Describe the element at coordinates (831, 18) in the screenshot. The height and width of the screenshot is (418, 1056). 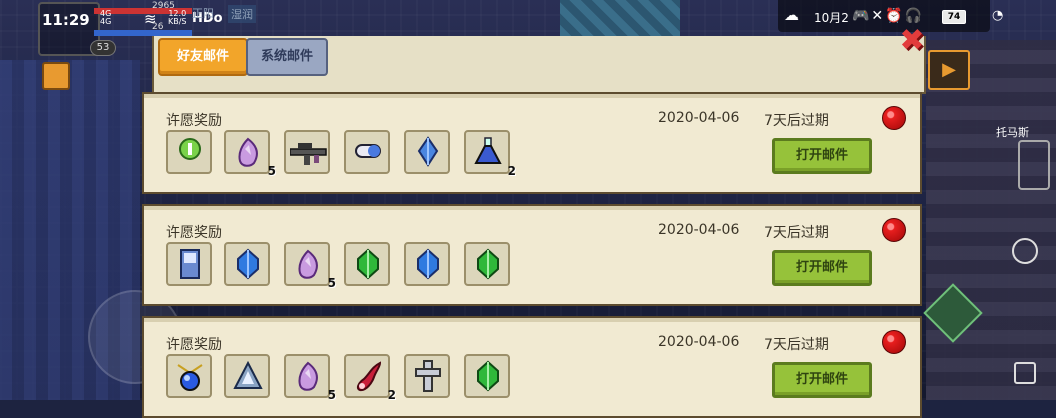
I see `status-date: 10月2` at that location.